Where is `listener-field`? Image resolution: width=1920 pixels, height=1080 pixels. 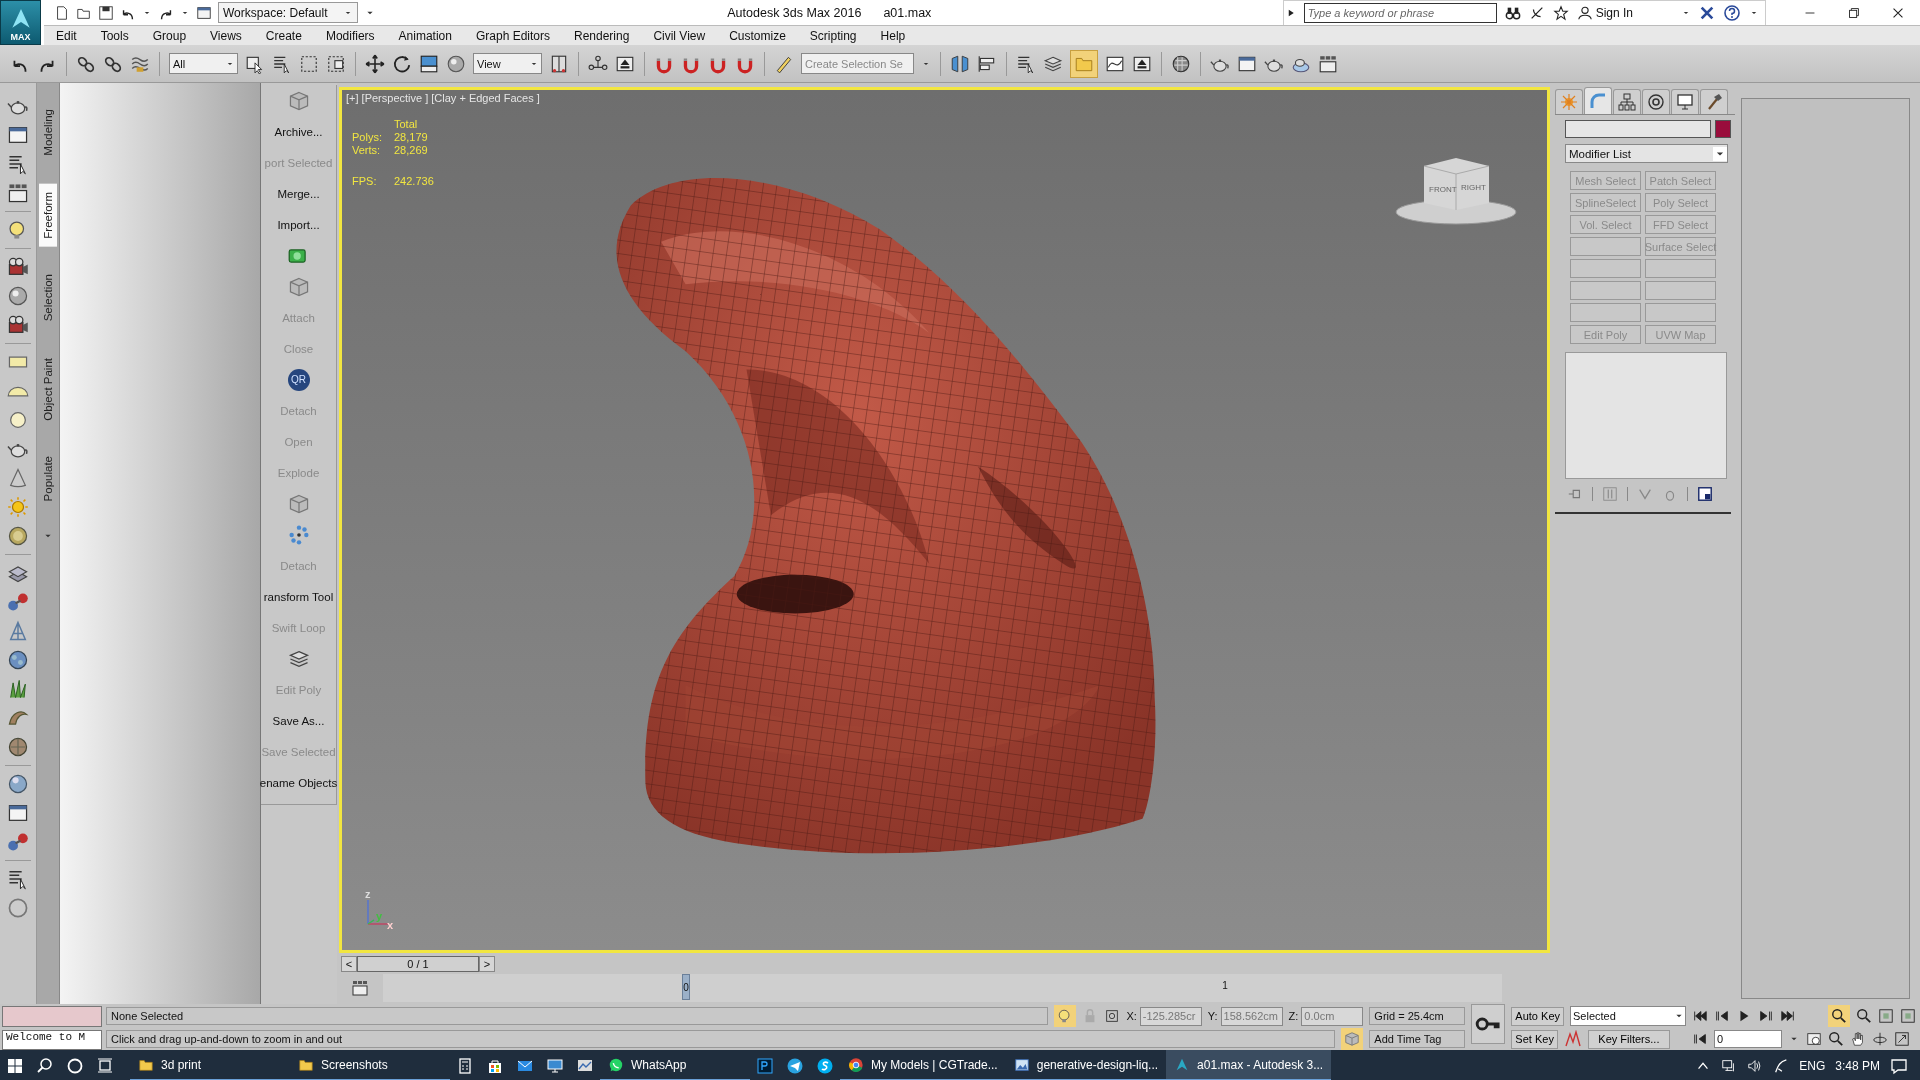
listener-field is located at coordinates (52, 1016).